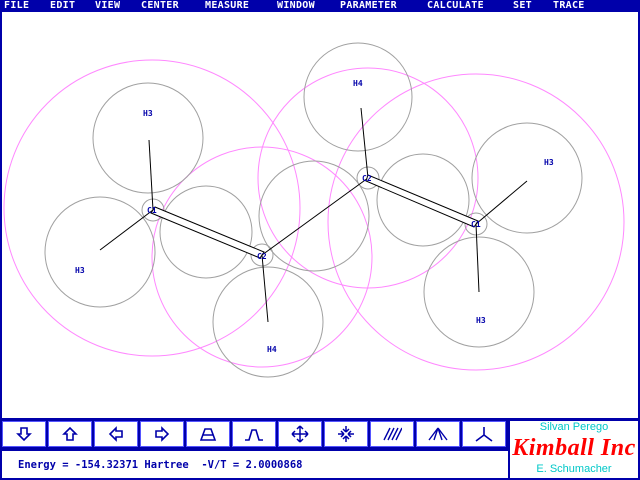 The width and height of the screenshot is (640, 480). I want to click on menu-calculate: CALCULATE, so click(455, 5).